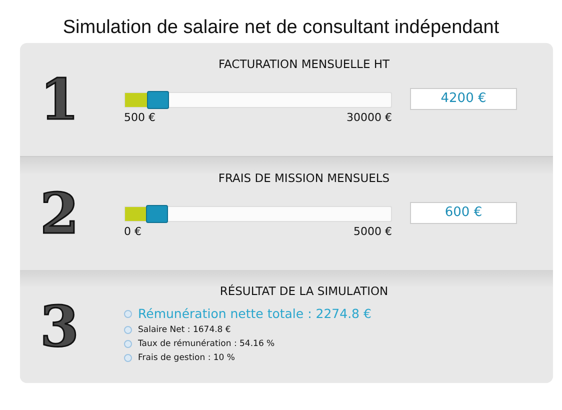  I want to click on result-detail: Taux de rémunération : 54.16 %, so click(206, 344).